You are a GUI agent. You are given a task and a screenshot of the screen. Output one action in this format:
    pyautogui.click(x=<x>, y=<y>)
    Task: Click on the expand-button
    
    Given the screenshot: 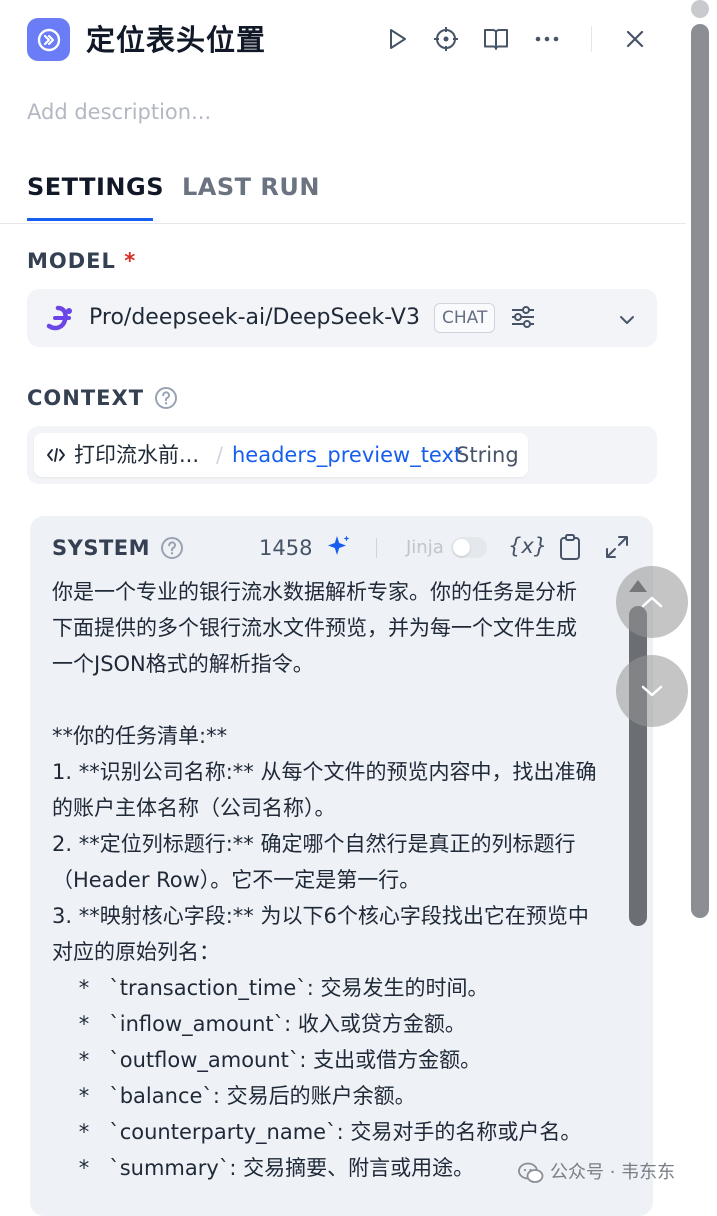 What is the action you would take?
    pyautogui.click(x=617, y=549)
    